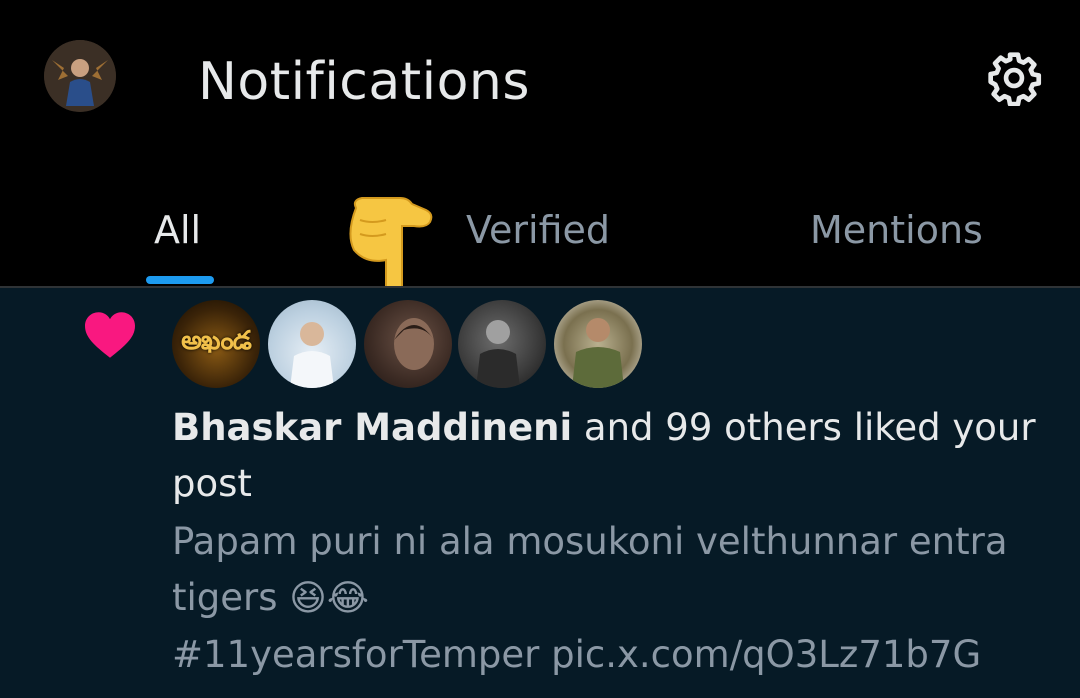  I want to click on settings-button, so click(1014, 78).